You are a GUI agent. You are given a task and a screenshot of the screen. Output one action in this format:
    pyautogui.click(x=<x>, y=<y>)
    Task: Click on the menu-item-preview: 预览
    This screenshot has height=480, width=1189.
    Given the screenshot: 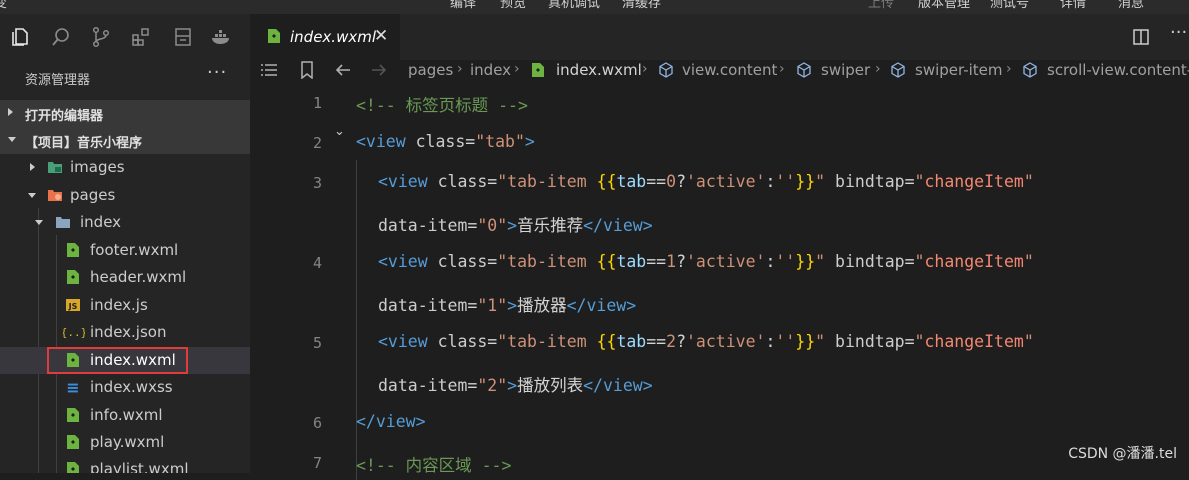 What is the action you would take?
    pyautogui.click(x=513, y=5)
    